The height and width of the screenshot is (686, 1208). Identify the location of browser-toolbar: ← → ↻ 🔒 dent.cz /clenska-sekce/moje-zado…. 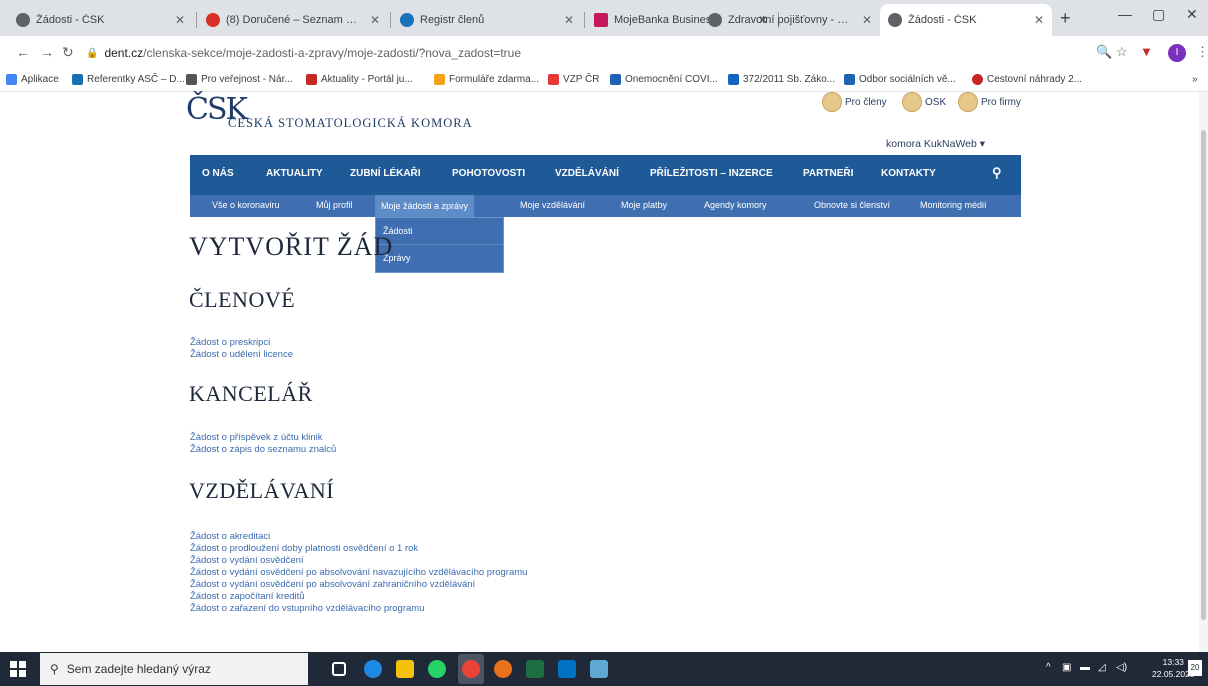
(604, 53).